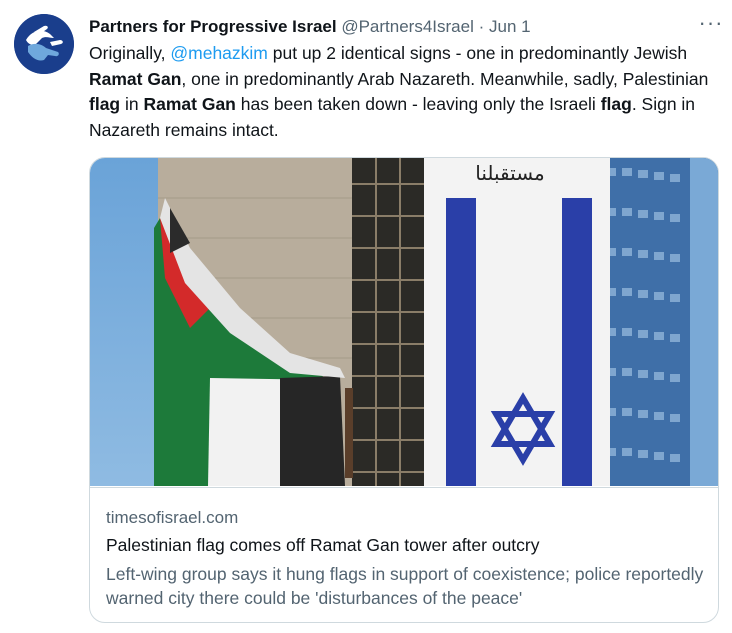 The image size is (732, 633). I want to click on worker-figure, so click(349, 433).